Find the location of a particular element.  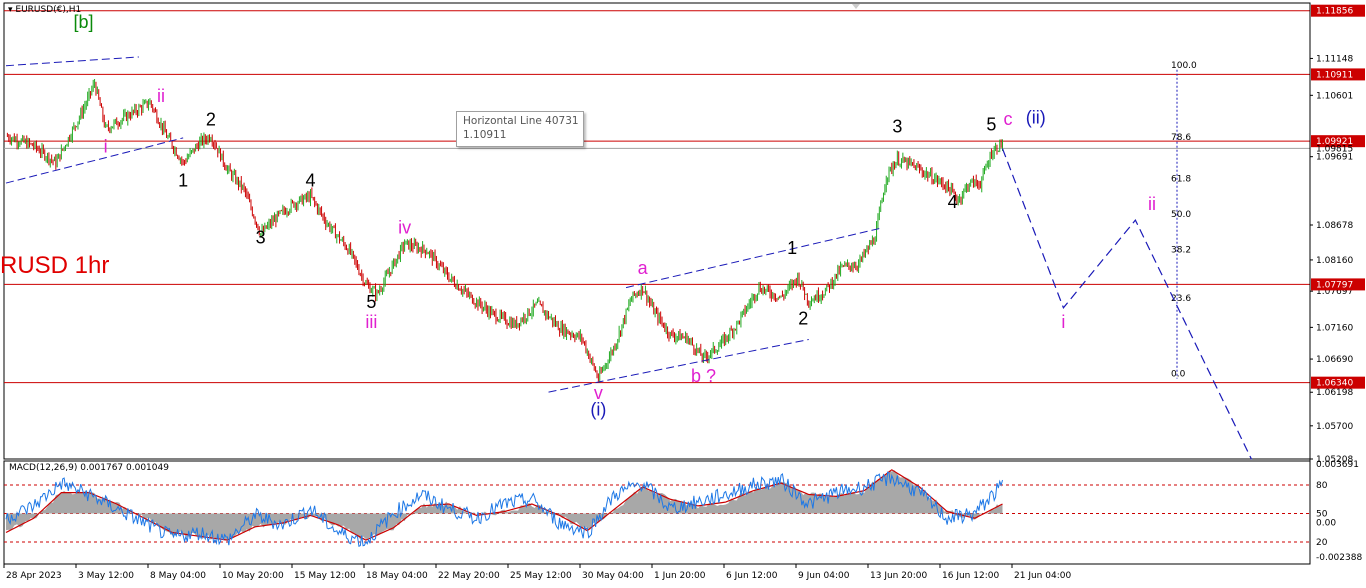

price-tick-label: 1.11148 is located at coordinates (1334, 59).